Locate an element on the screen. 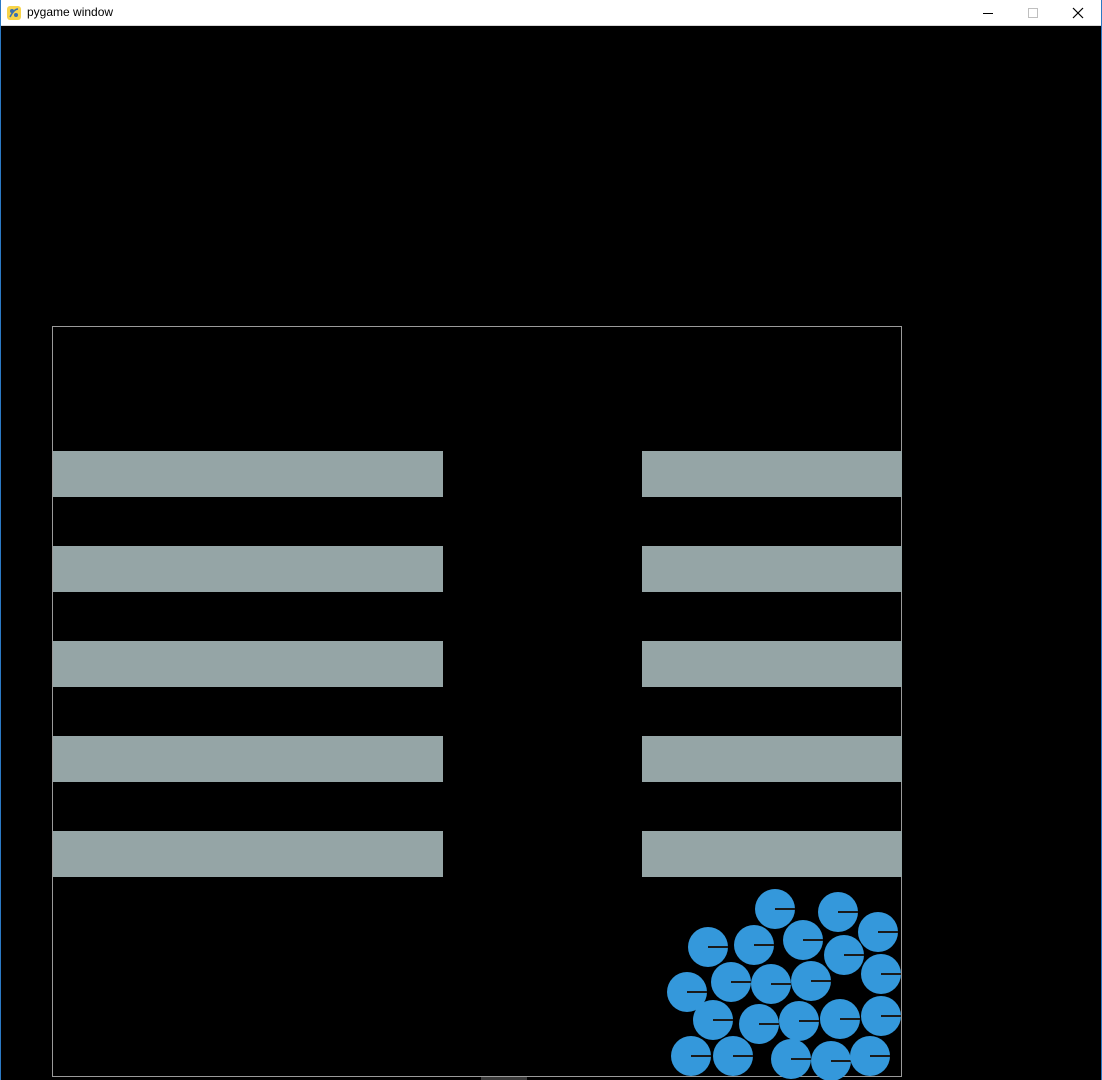 The height and width of the screenshot is (1080, 1102). balls is located at coordinates (784, 984).